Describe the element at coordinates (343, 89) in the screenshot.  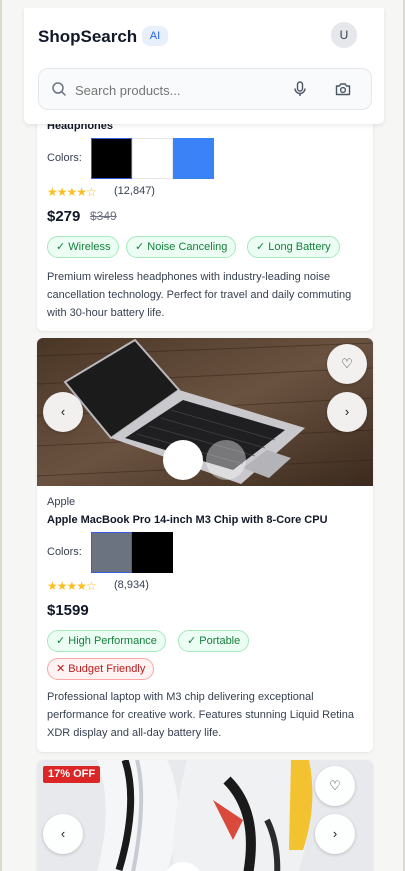
I see `camera-icon` at that location.